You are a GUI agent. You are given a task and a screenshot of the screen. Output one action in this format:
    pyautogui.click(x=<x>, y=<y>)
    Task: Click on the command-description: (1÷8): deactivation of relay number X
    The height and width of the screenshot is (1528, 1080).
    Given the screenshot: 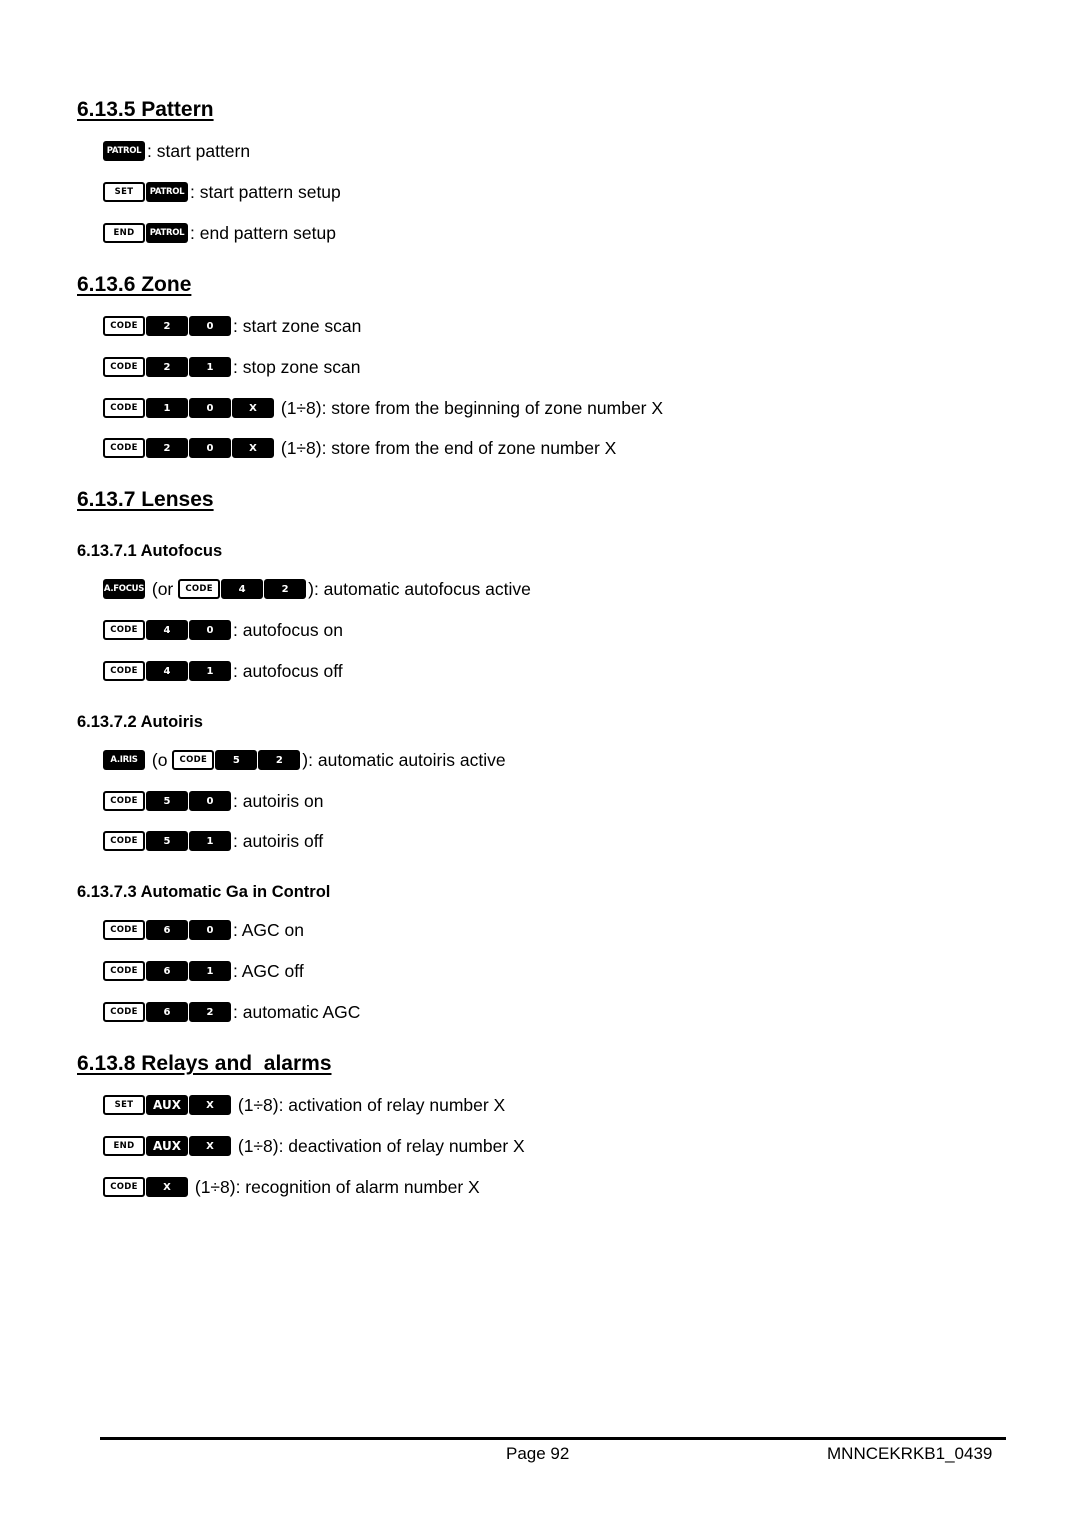 What is the action you would take?
    pyautogui.click(x=379, y=1145)
    